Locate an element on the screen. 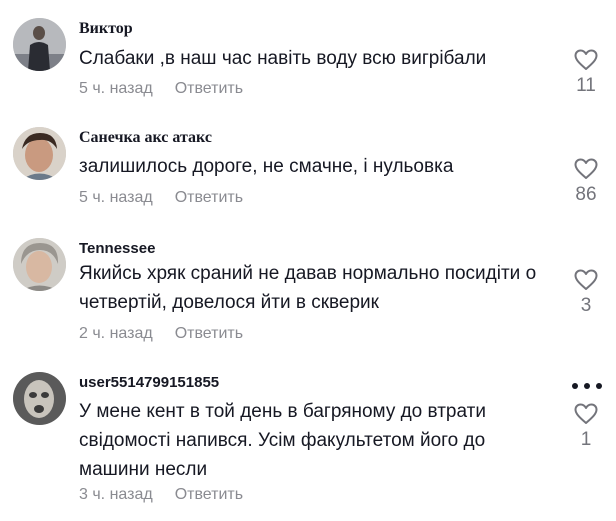 The image size is (616, 521). like-button: 86 is located at coordinates (586, 182).